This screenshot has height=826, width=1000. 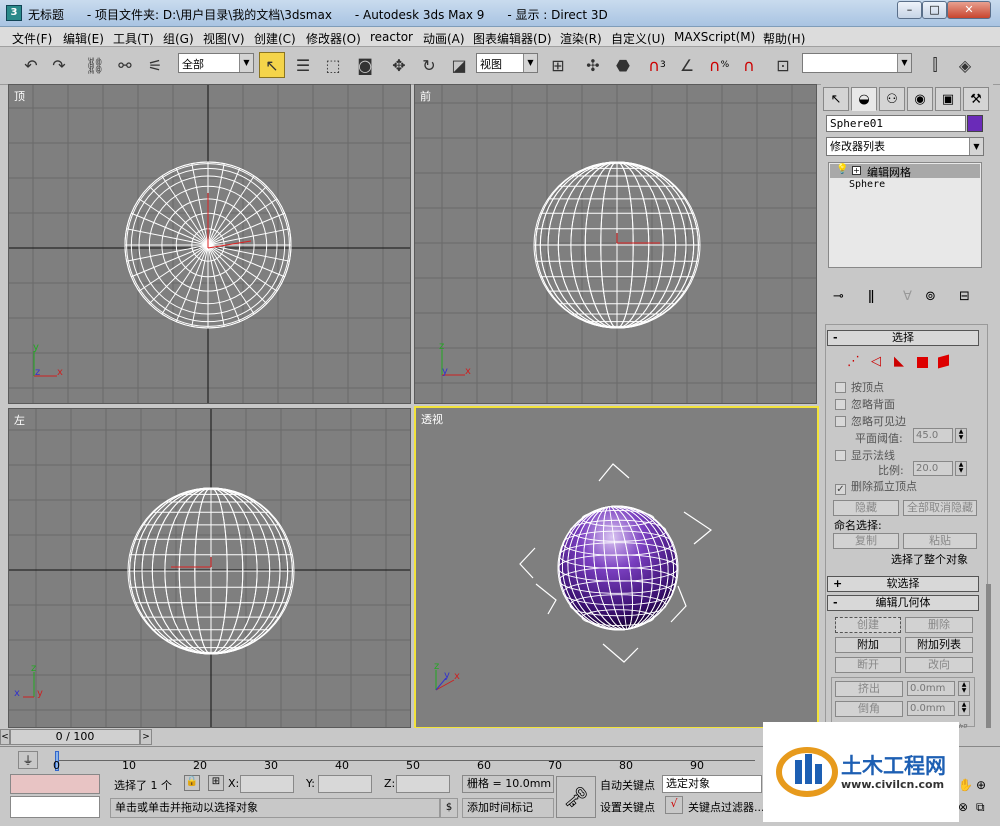 What do you see at coordinates (155, 65) in the screenshot?
I see `bind-space-warp-icon: ⚟` at bounding box center [155, 65].